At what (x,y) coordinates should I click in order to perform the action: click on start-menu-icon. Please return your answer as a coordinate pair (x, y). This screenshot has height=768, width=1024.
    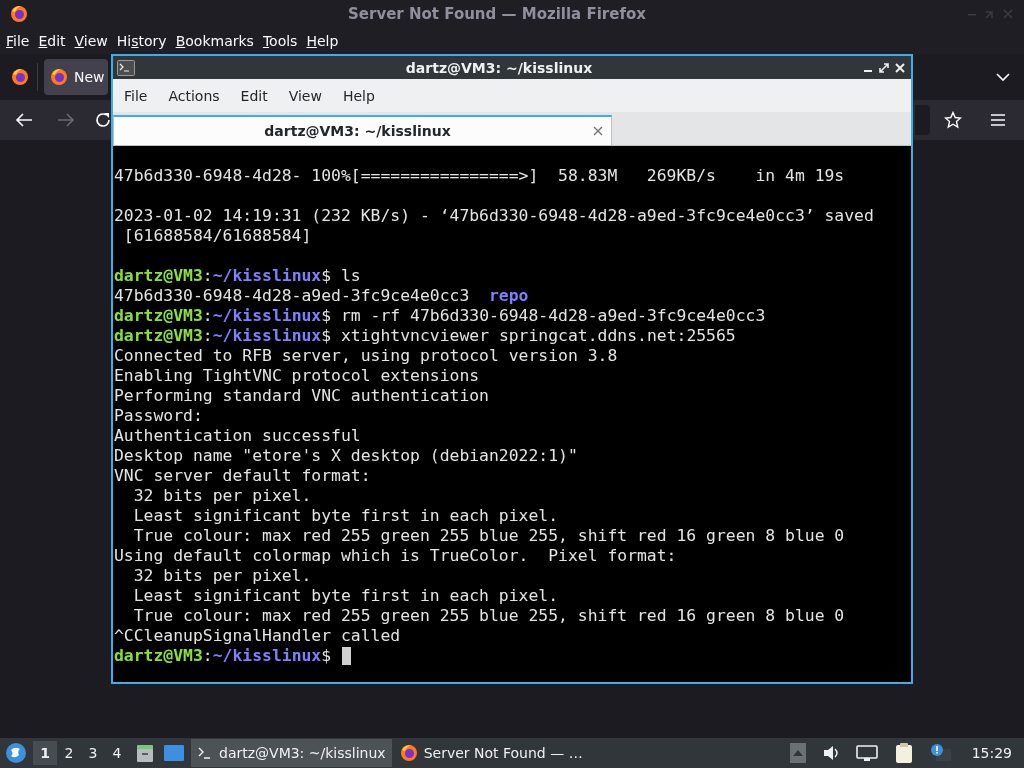
    Looking at the image, I should click on (16, 753).